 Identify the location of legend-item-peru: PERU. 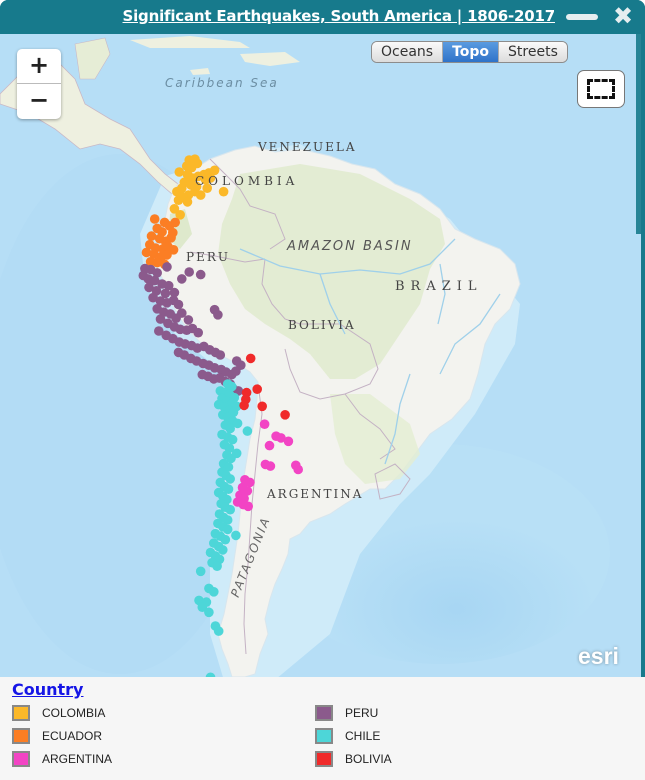
(346, 713).